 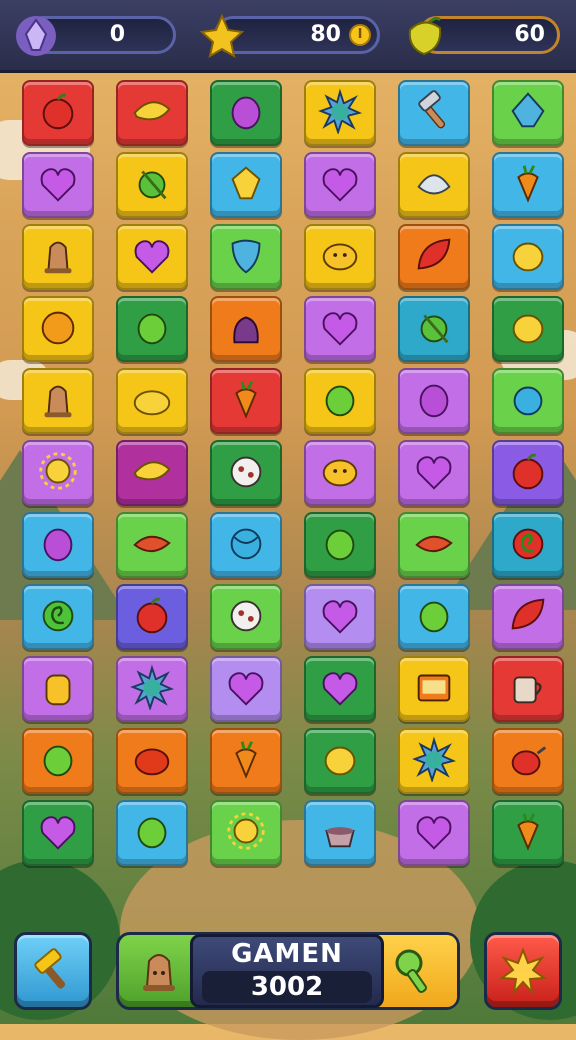 I want to click on burst-button, so click(x=523, y=971).